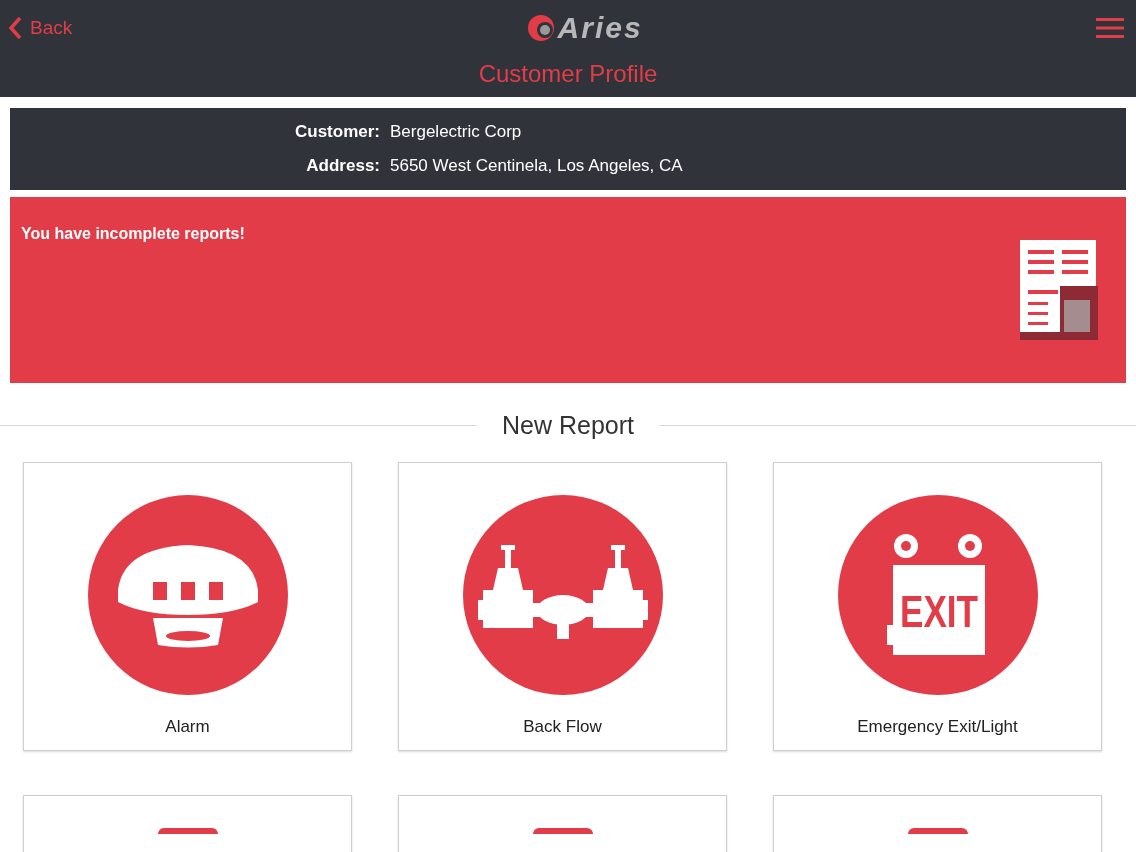 The width and height of the screenshot is (1136, 852). What do you see at coordinates (568, 74) in the screenshot?
I see `page-title: Customer Profile` at bounding box center [568, 74].